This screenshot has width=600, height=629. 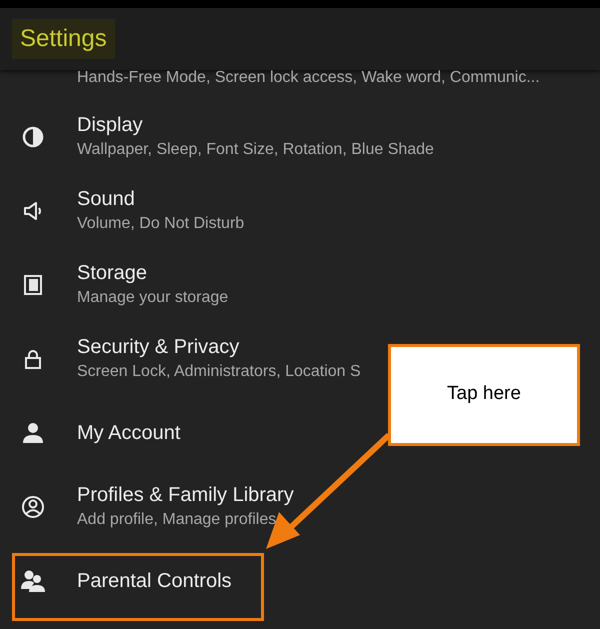 What do you see at coordinates (185, 495) in the screenshot?
I see `item-title: Profiles & Family Library` at bounding box center [185, 495].